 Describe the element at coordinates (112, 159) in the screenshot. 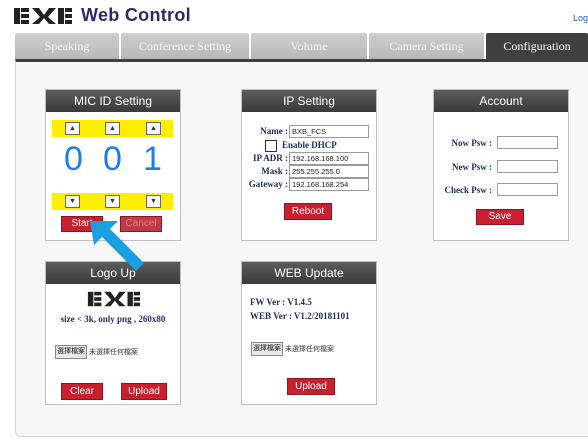

I see `mic-digit-2: 0` at that location.